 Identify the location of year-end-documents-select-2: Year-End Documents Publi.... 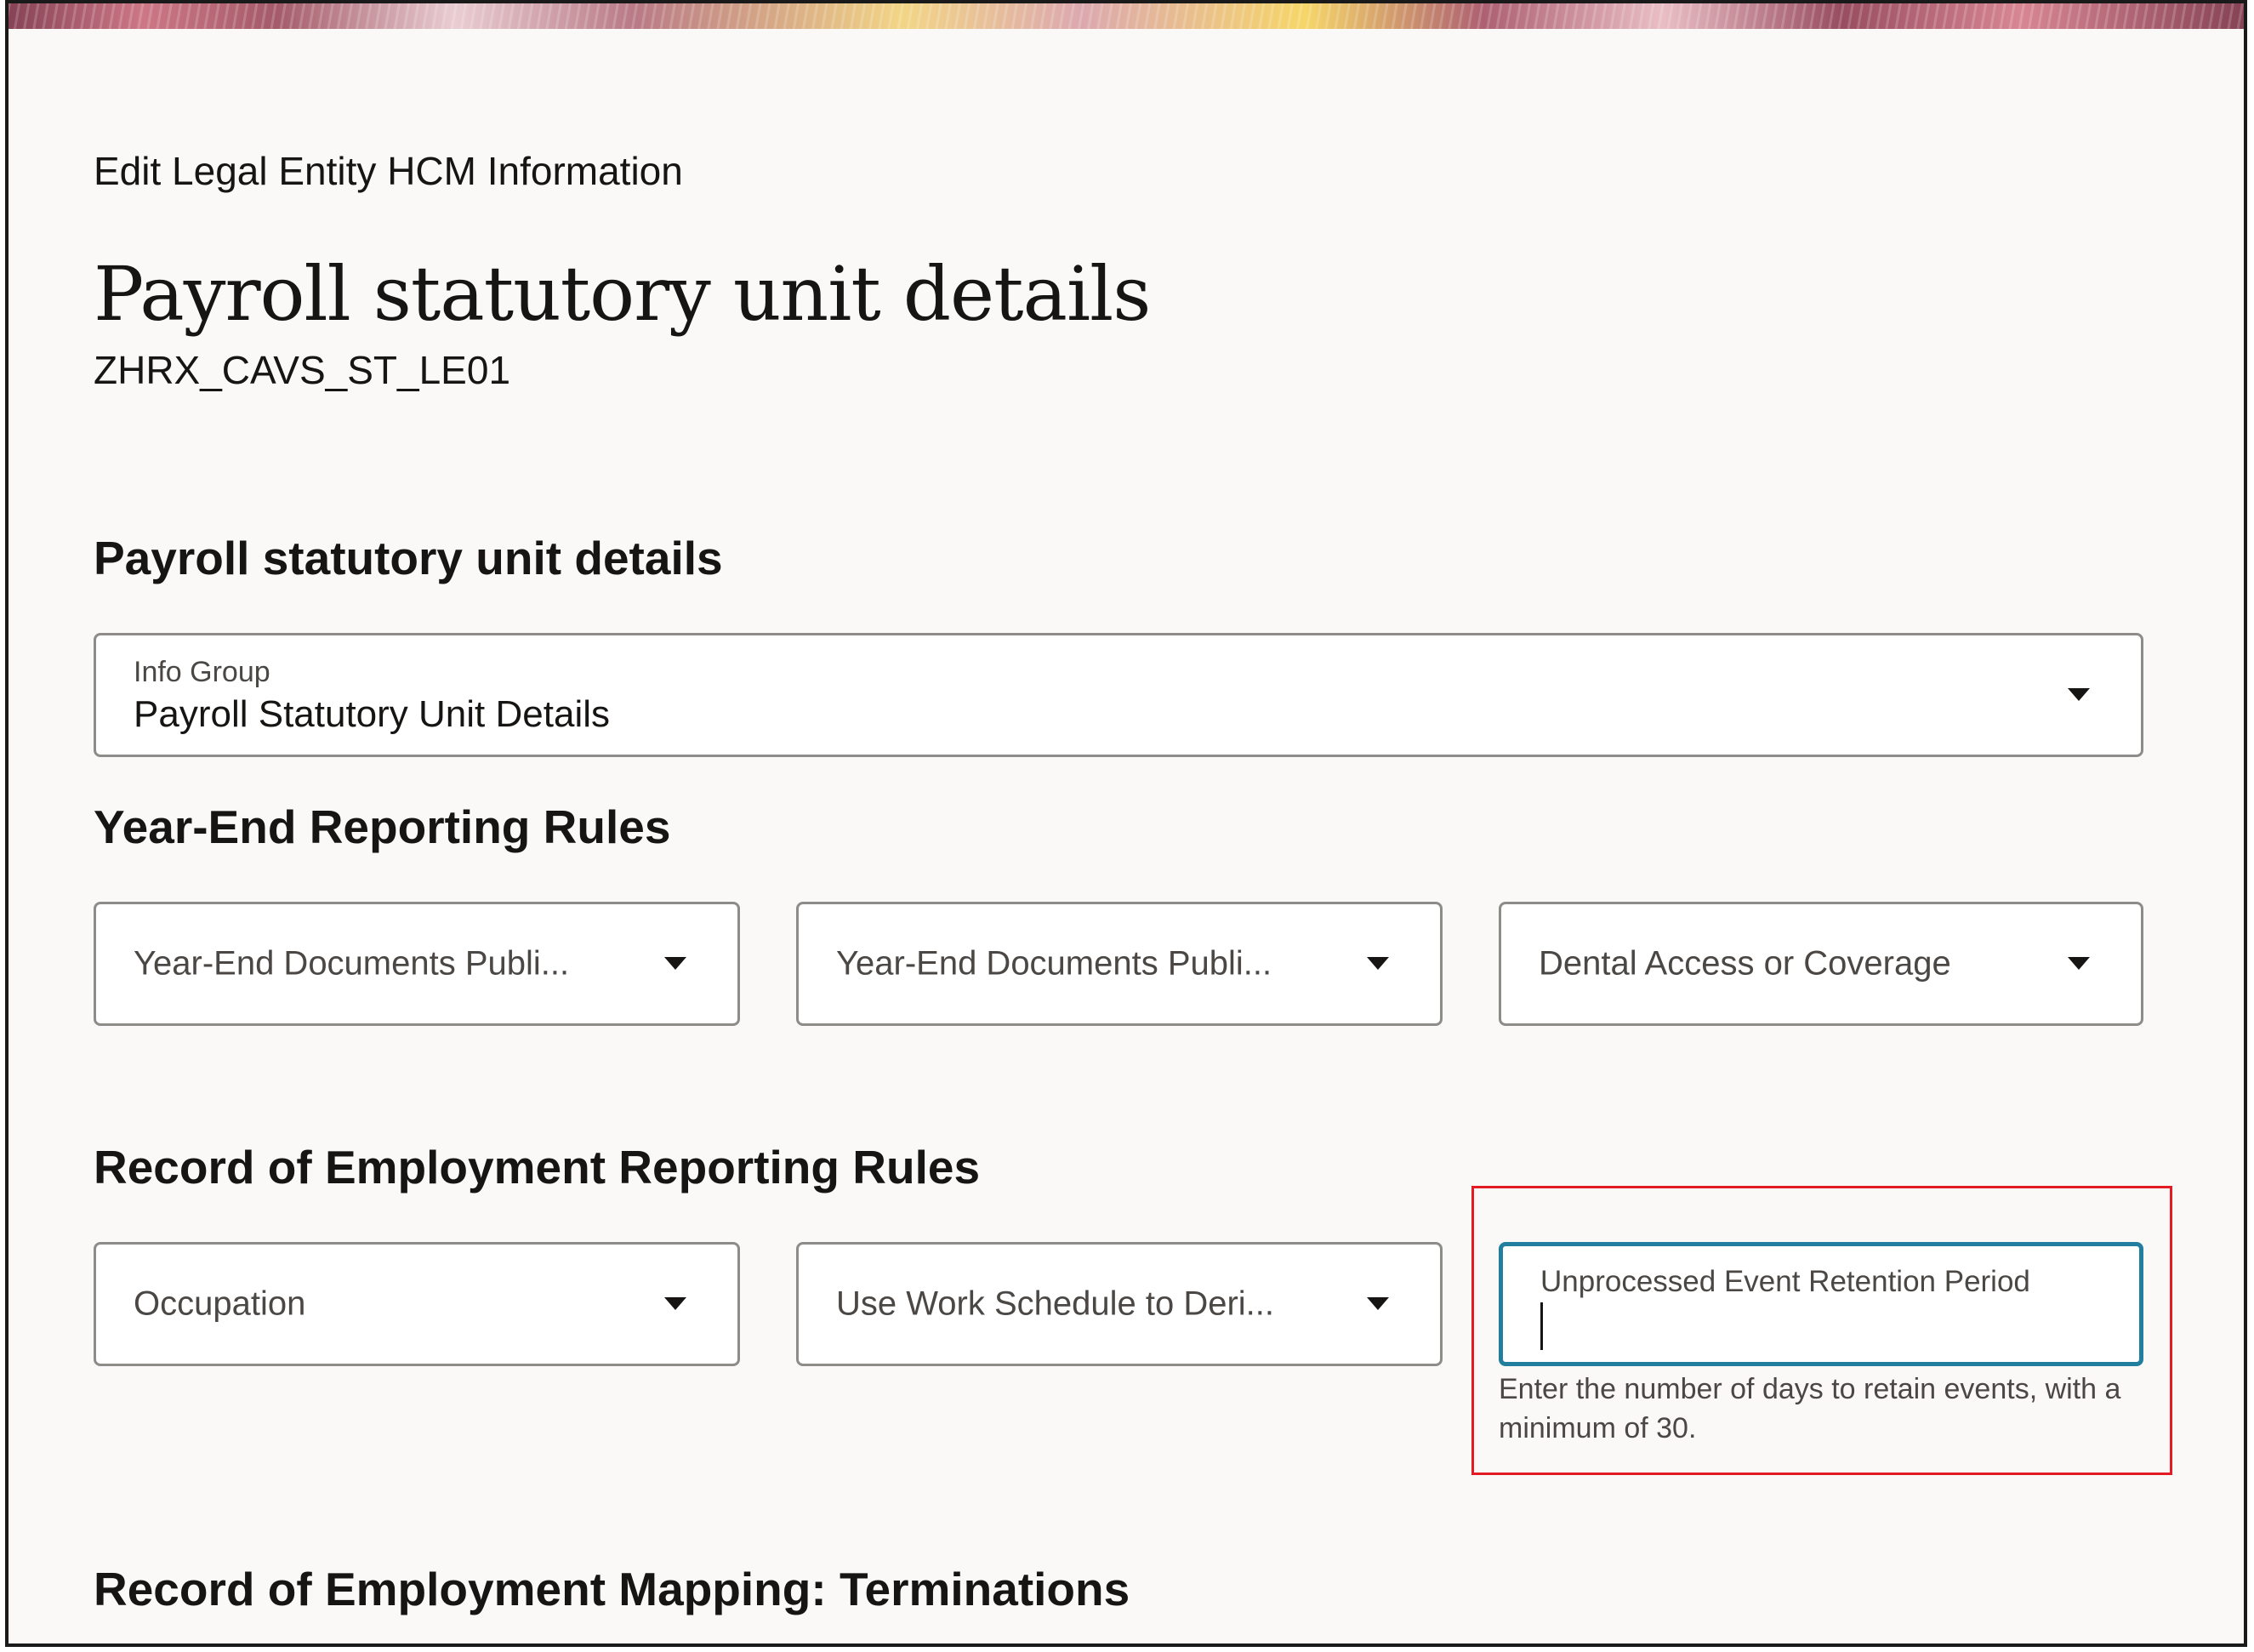
(1119, 964).